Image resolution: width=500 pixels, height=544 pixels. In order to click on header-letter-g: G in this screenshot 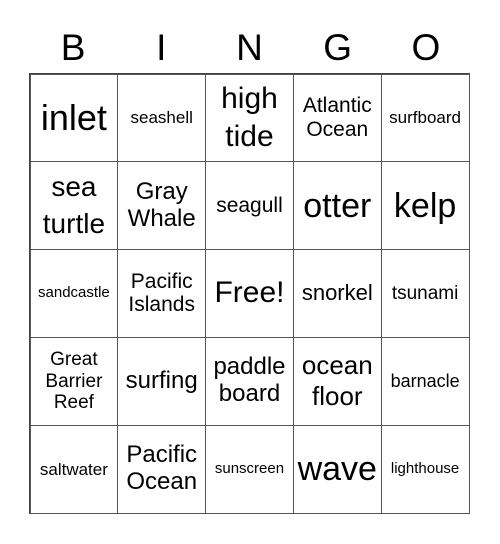, I will do `click(338, 47)`.